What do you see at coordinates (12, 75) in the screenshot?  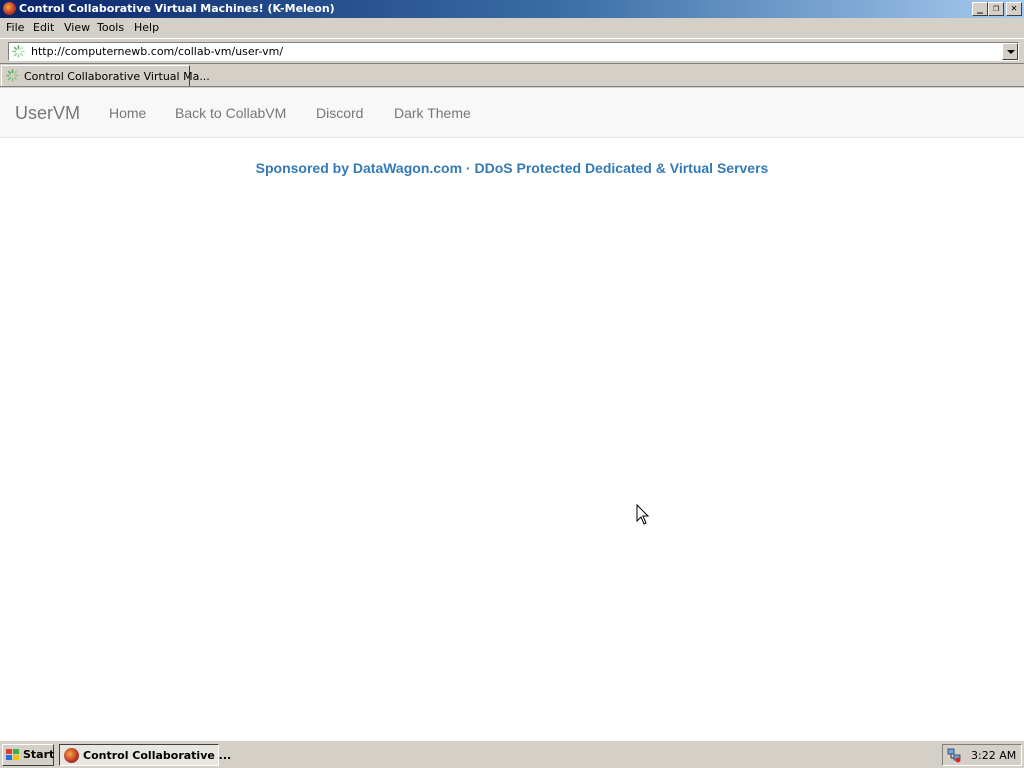 I see `tab-loading-icon` at bounding box center [12, 75].